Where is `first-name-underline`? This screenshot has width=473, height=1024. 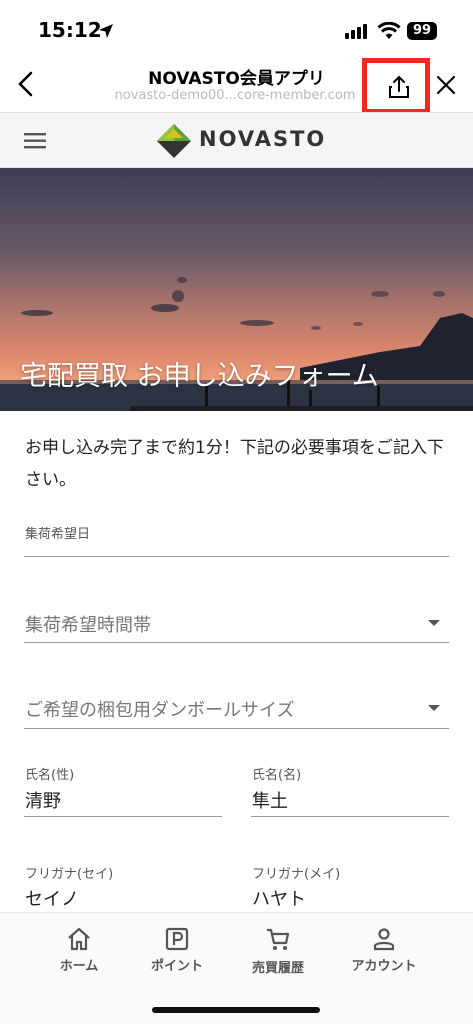 first-name-underline is located at coordinates (350, 816).